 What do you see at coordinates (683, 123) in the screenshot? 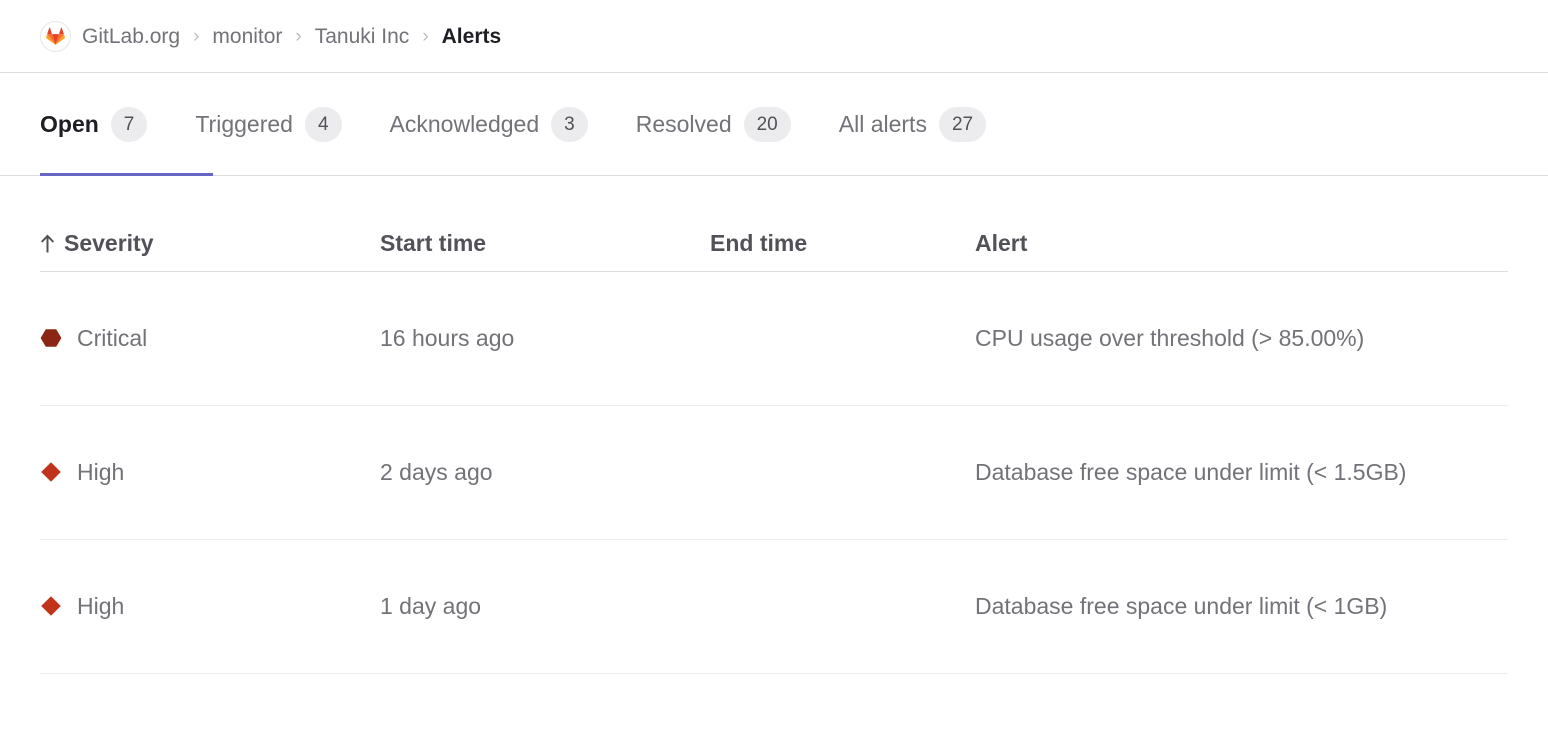
I see `tab-resolved-label: Resolved` at bounding box center [683, 123].